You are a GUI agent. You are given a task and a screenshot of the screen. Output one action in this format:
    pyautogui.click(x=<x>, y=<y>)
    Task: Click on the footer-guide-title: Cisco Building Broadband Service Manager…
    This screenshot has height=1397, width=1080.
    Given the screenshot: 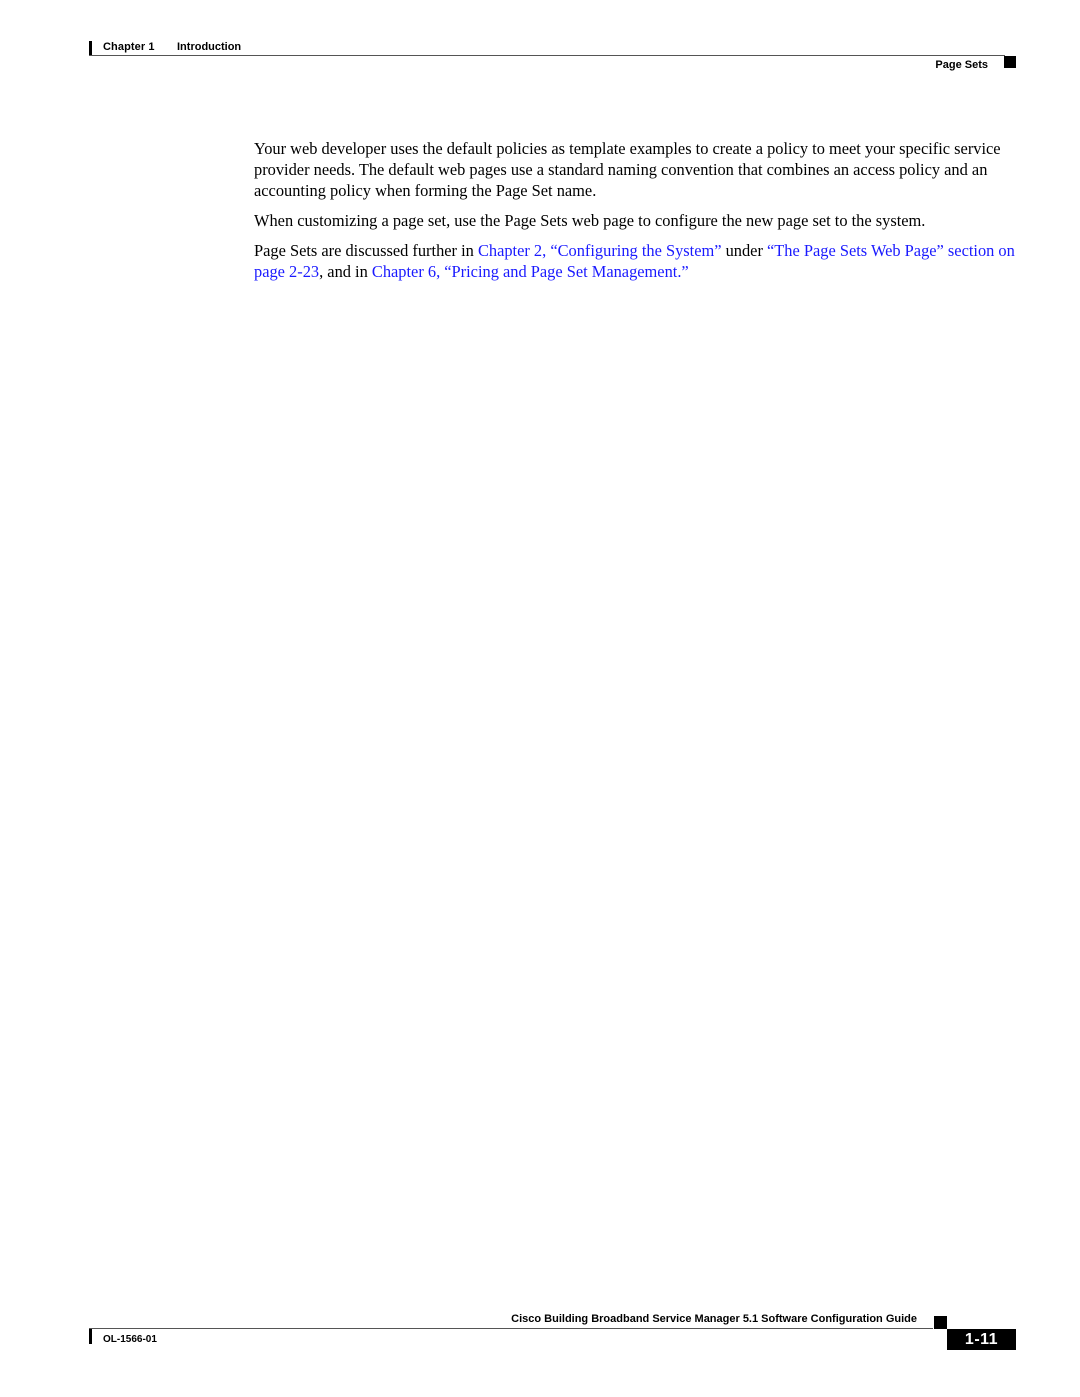 What is the action you would take?
    pyautogui.click(x=714, y=1319)
    